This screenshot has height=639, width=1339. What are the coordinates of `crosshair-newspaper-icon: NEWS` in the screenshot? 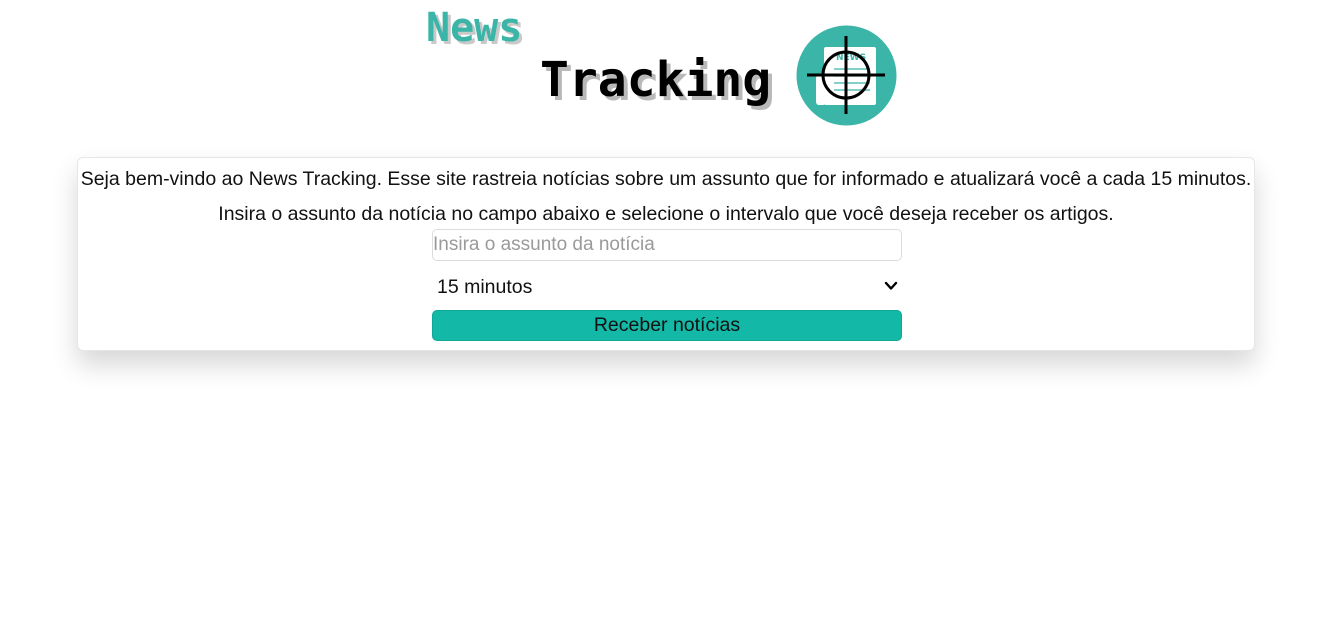 It's located at (846, 75).